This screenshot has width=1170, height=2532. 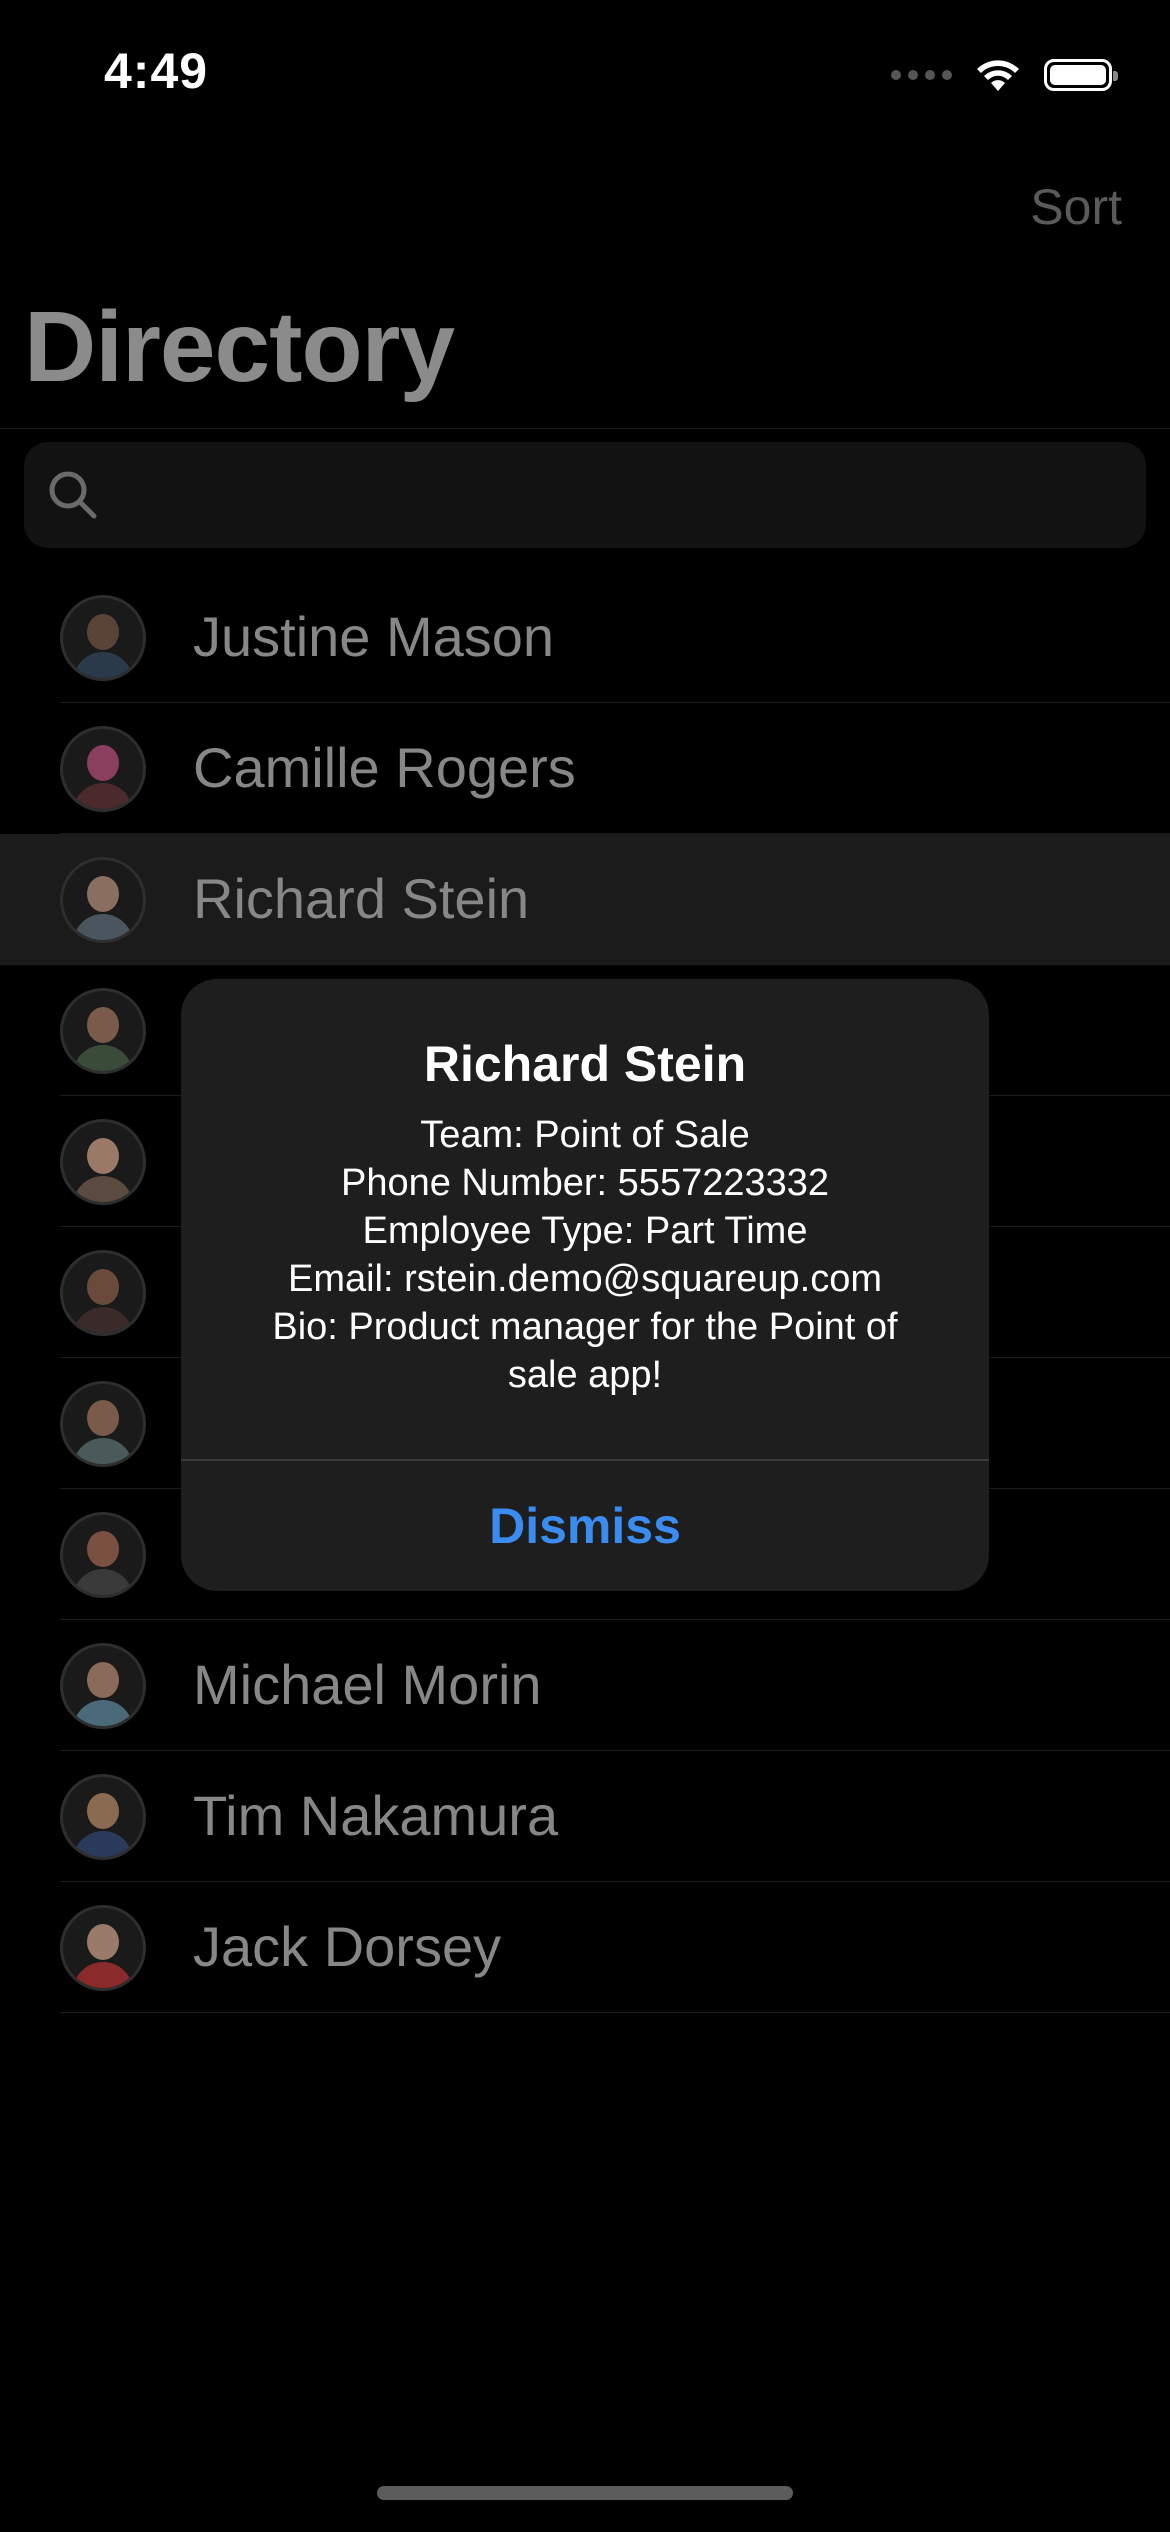 What do you see at coordinates (585, 1135) in the screenshot?
I see `alert-team: Team: Point of Sale` at bounding box center [585, 1135].